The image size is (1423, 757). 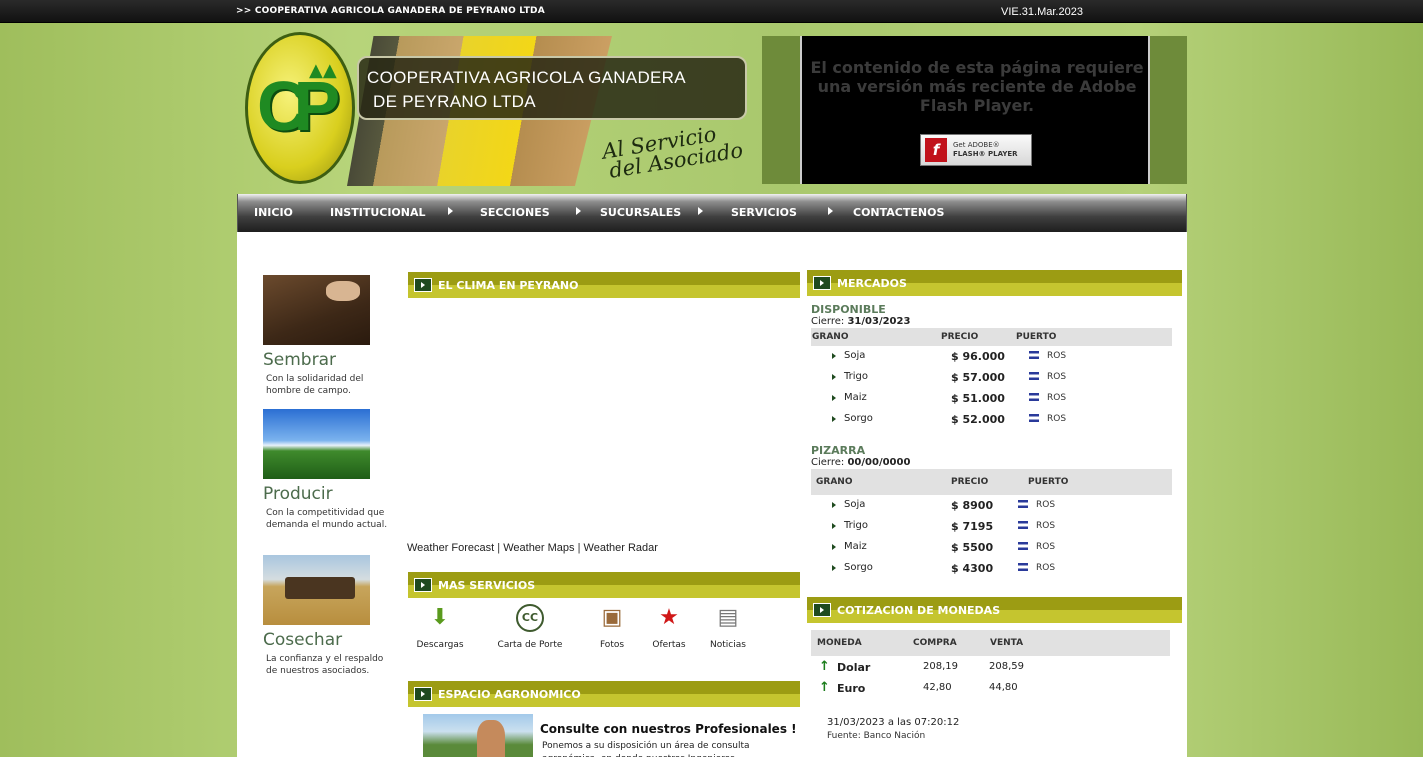 I want to click on venta: 44,80, so click(x=1003, y=687).